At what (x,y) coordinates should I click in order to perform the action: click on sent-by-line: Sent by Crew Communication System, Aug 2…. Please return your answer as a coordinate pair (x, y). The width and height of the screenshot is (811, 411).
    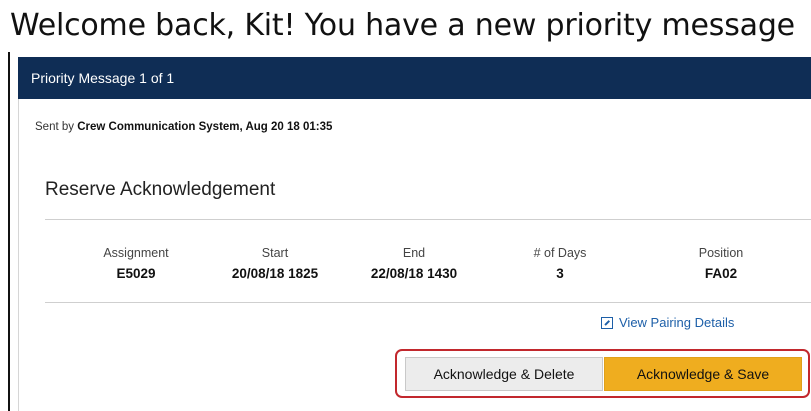
    Looking at the image, I should click on (183, 127).